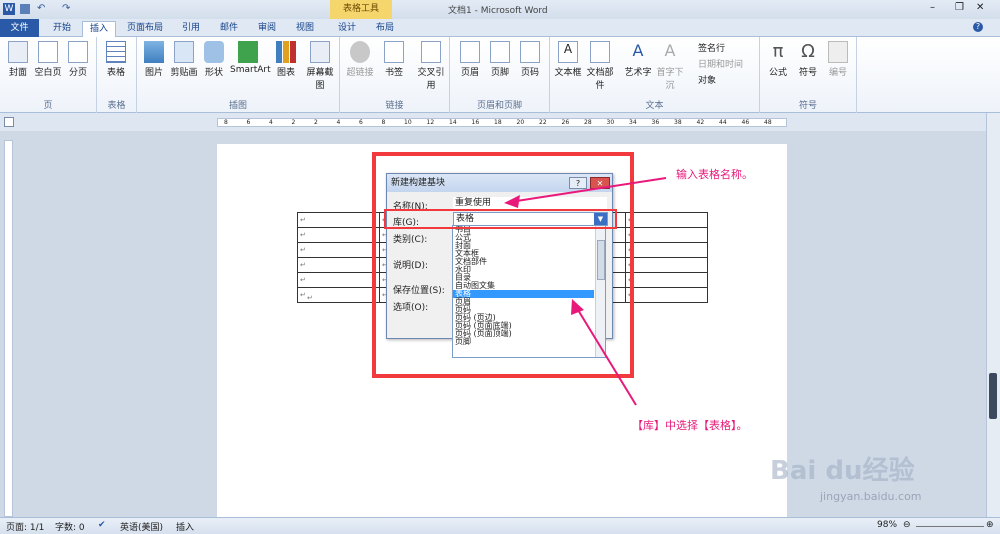 This screenshot has height=534, width=1000. Describe the element at coordinates (185, 526) in the screenshot. I see `insert-mode: 插入` at that location.